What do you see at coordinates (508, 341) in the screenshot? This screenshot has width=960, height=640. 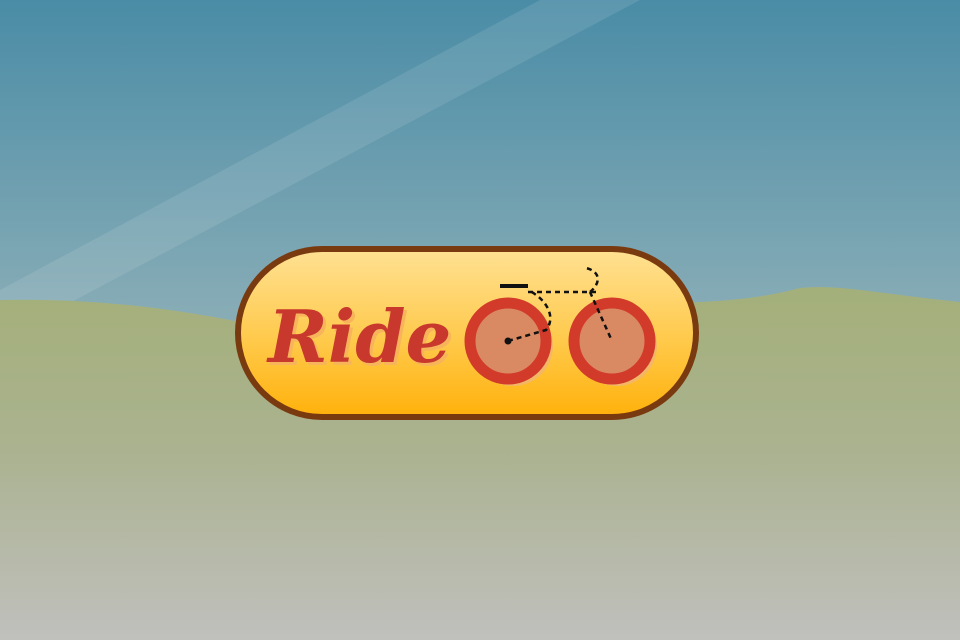 I see `rear-hub` at bounding box center [508, 341].